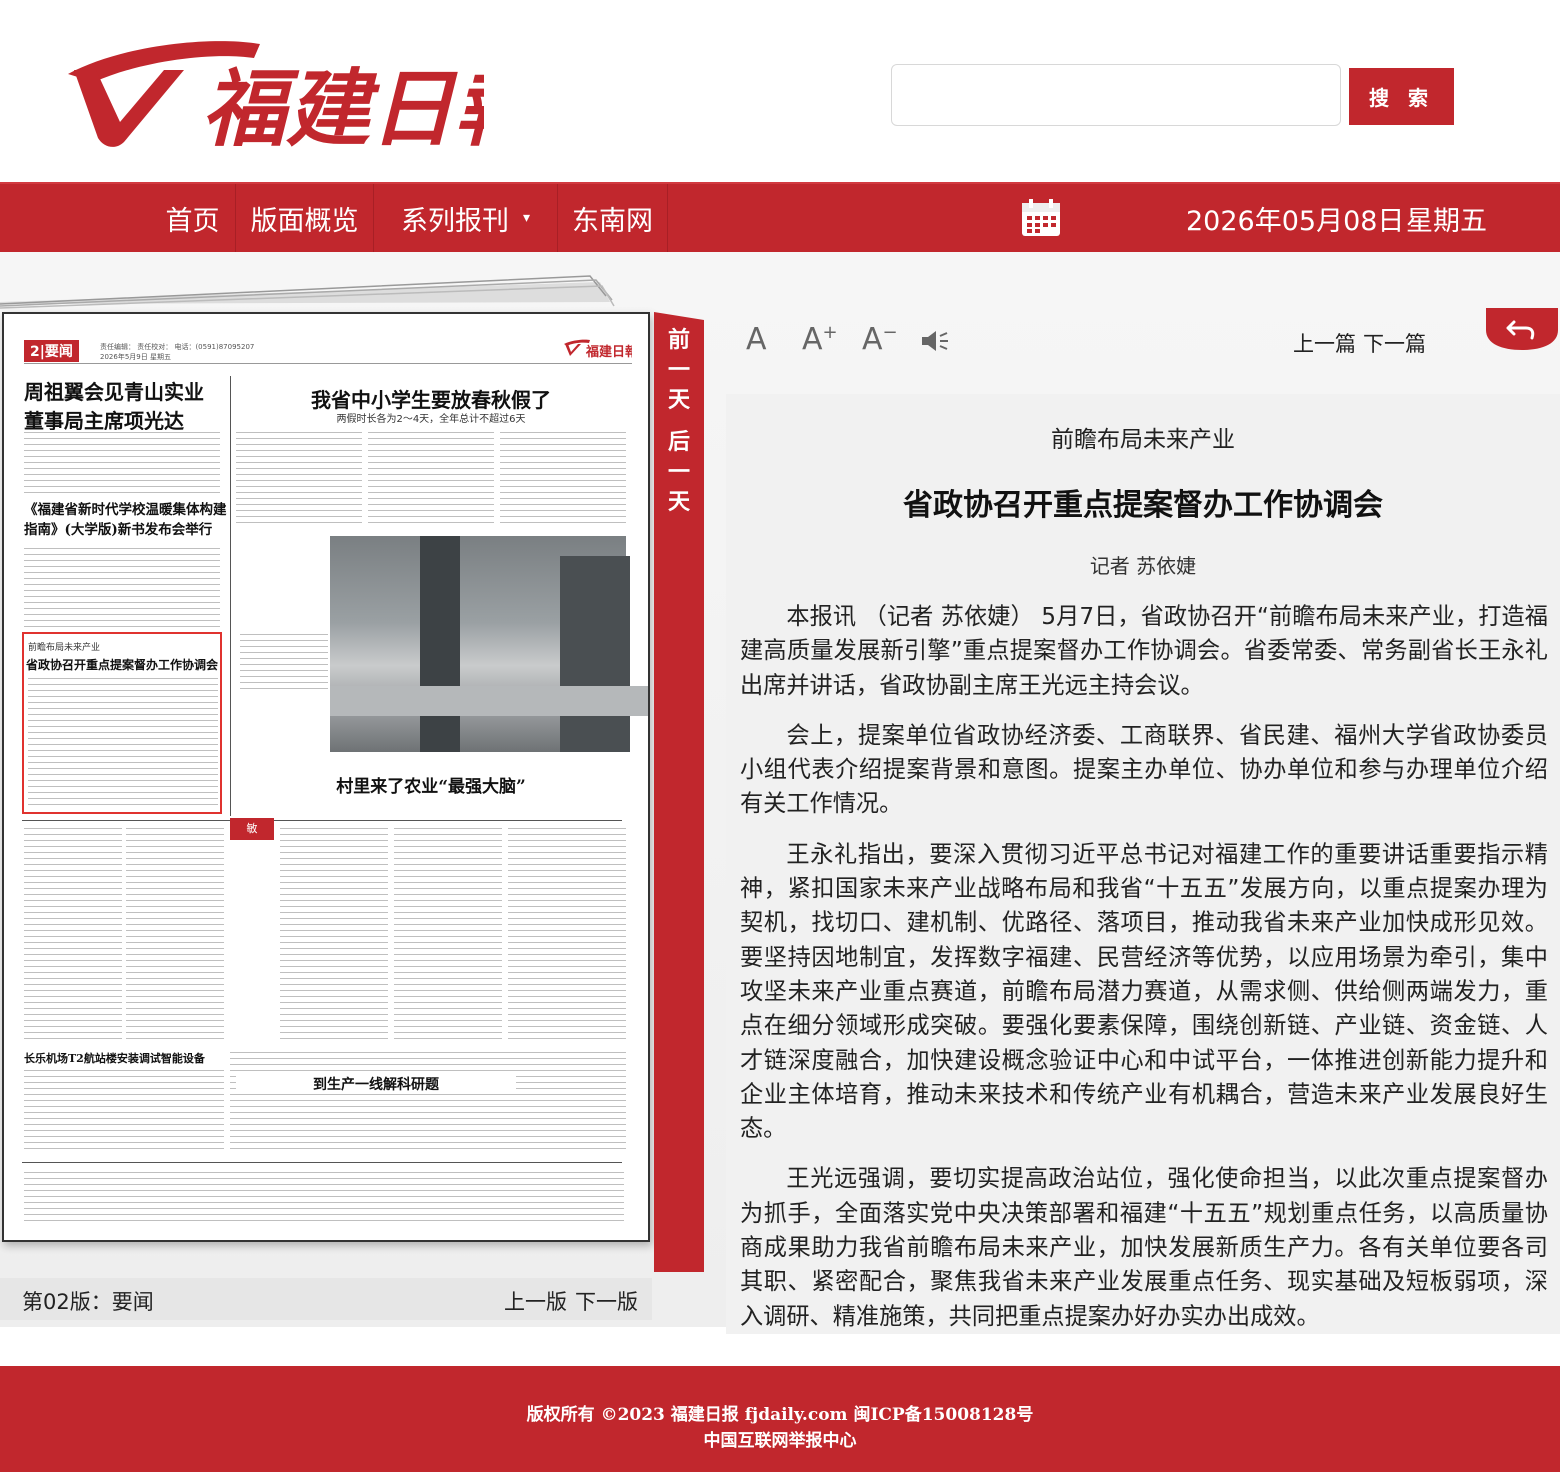 This screenshot has height=1472, width=1560. I want to click on paper-caption, so click(284, 662).